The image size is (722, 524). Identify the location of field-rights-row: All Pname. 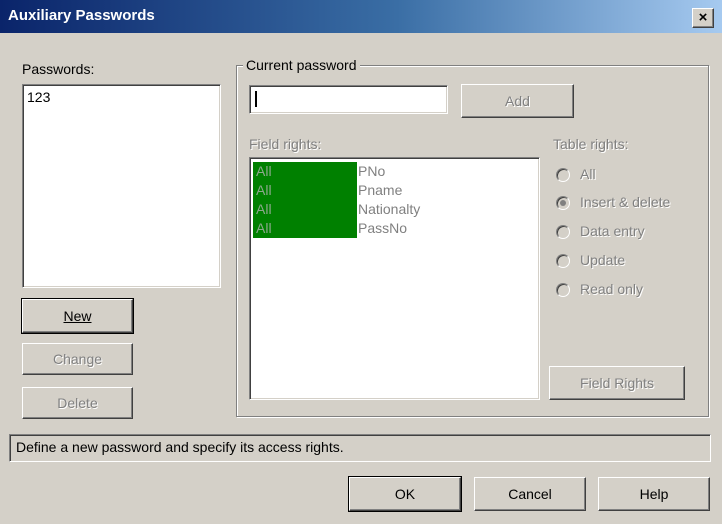
(403, 190).